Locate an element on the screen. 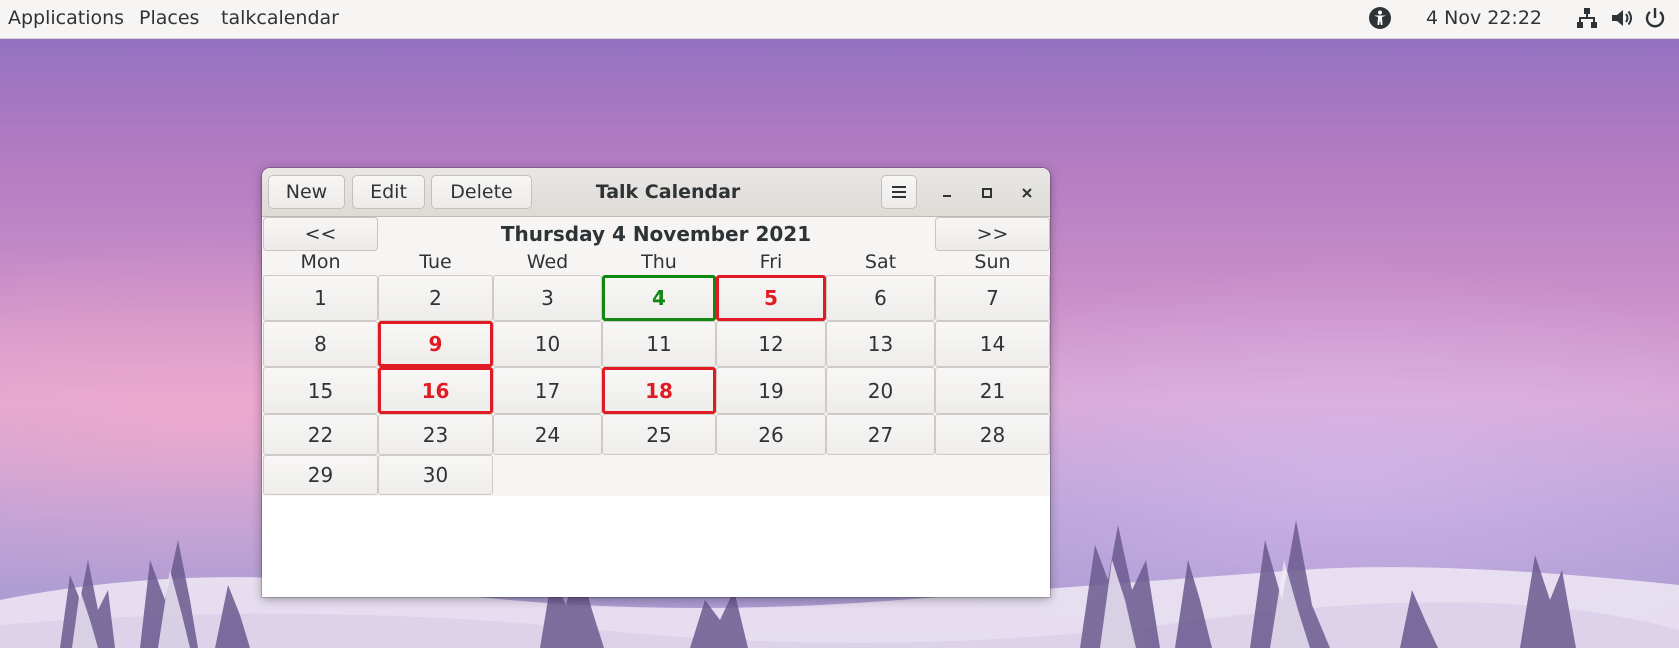 The height and width of the screenshot is (648, 1679). day-cell-8: 8 is located at coordinates (320, 344).